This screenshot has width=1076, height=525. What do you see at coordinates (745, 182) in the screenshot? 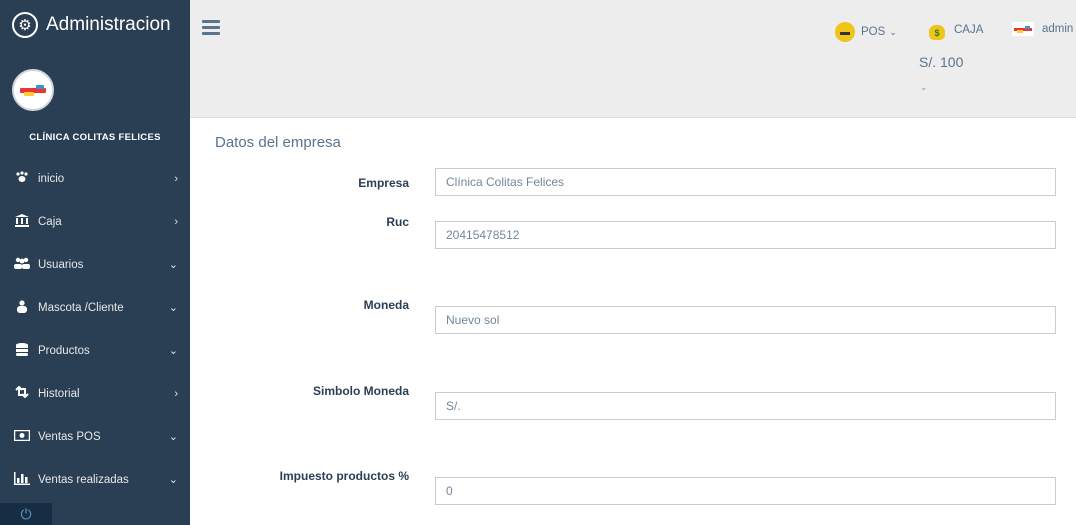
I see `empresa-input: Clínica Colitas Felices` at bounding box center [745, 182].